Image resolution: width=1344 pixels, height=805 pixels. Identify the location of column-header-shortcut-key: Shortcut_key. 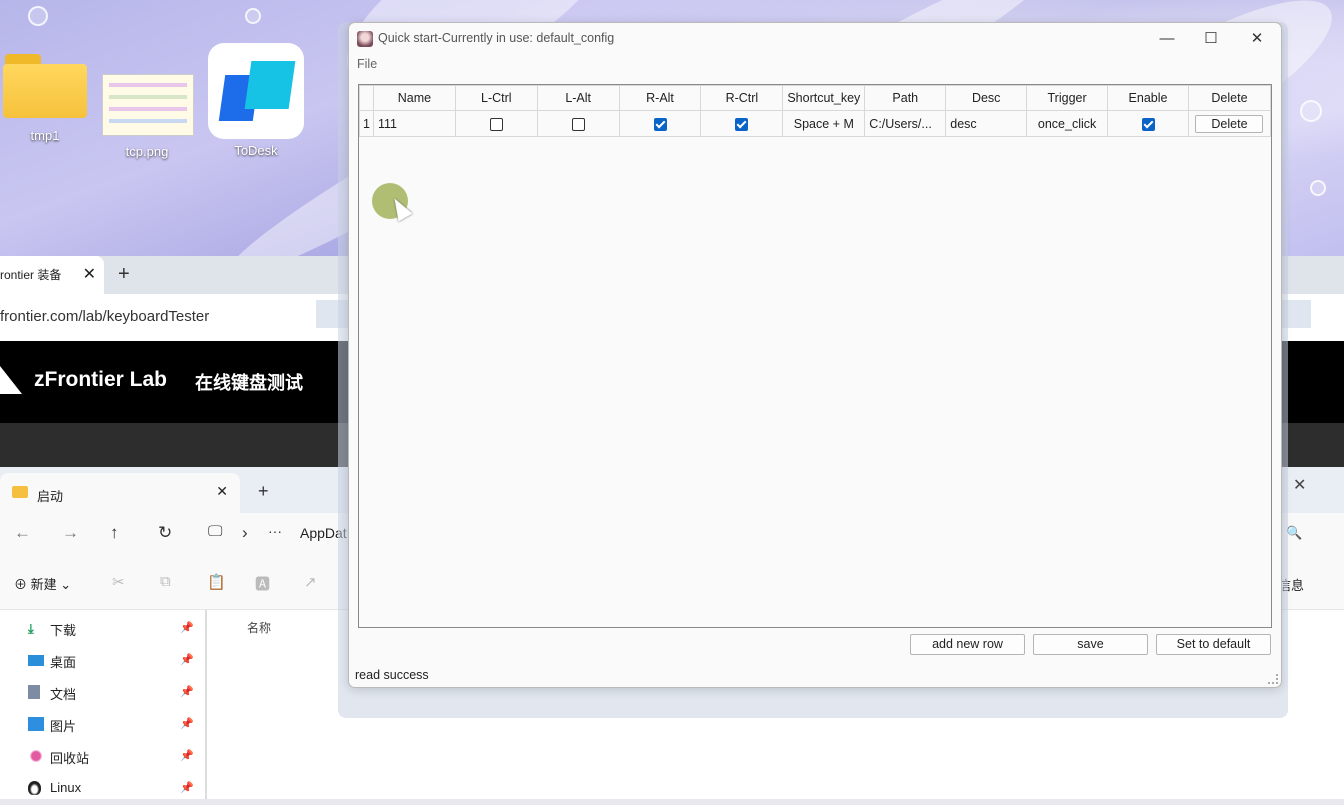
(824, 98).